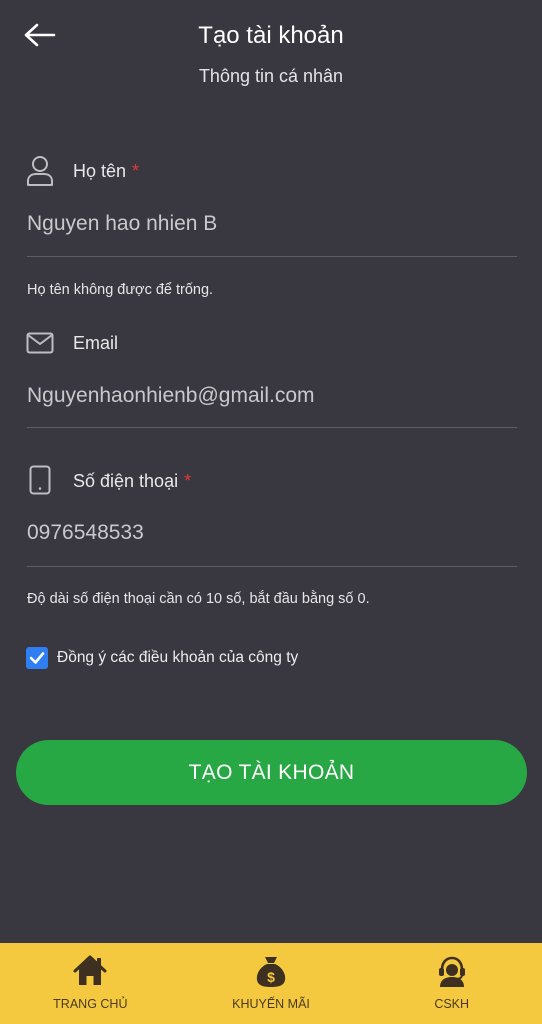 This screenshot has width=542, height=1024. I want to click on bottom-nav: TRANG CHỦ $ KHUYẾN MÃI CSKH, so click(271, 983).